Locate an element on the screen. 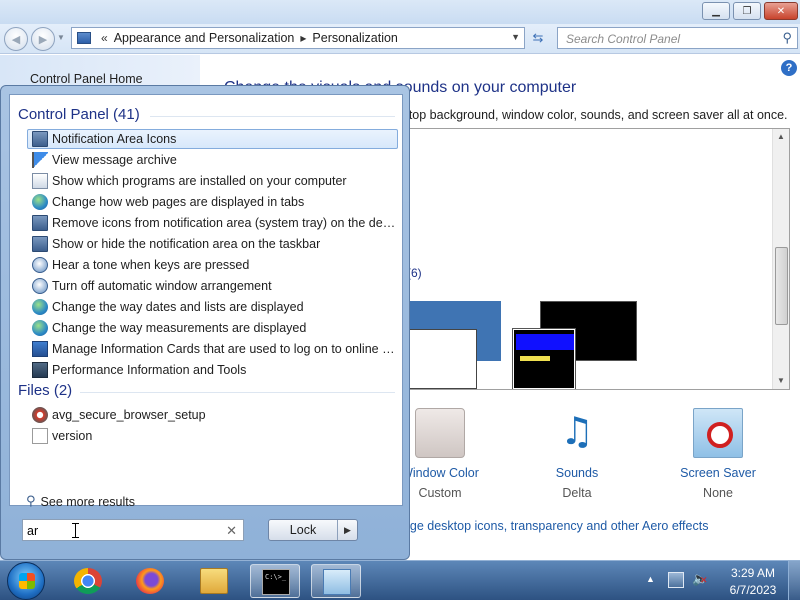  control-panel-results-header: Control Panel (41) is located at coordinates (79, 114).